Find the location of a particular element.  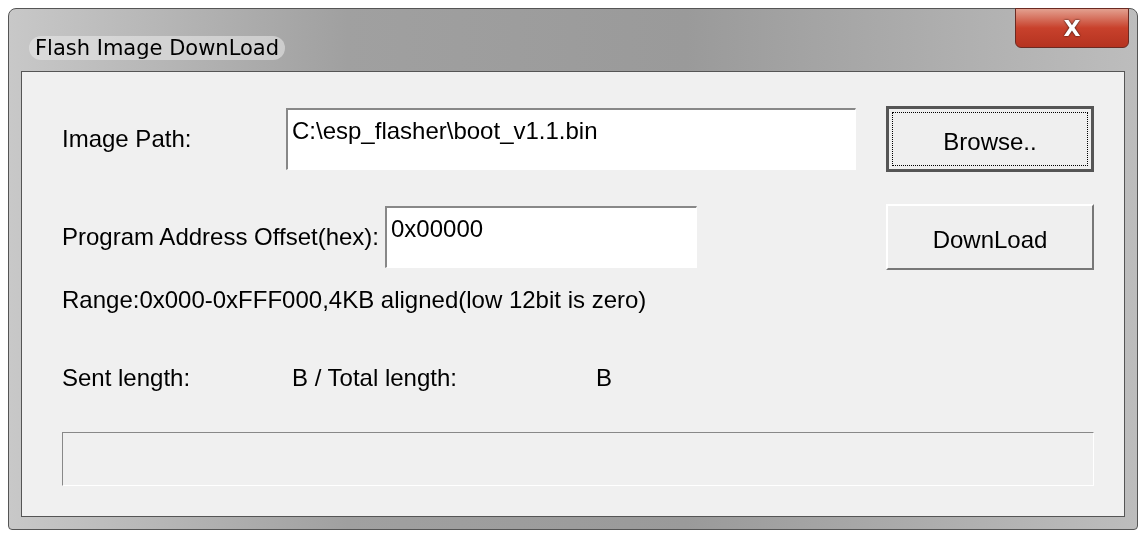

image-path-field: C:\esp_flasher\boot_v1.1.bin is located at coordinates (571, 139).